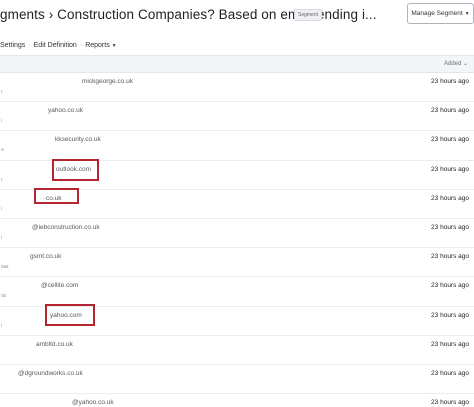  Describe the element at coordinates (452, 64) in the screenshot. I see `column-added-label: Added` at that location.